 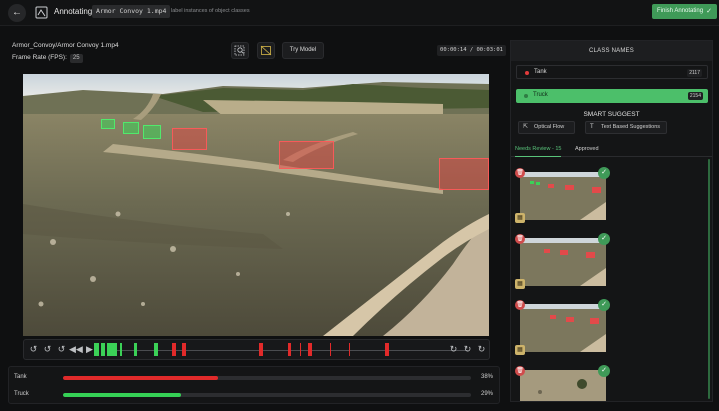 I want to click on class-name: Truck, so click(x=540, y=95).